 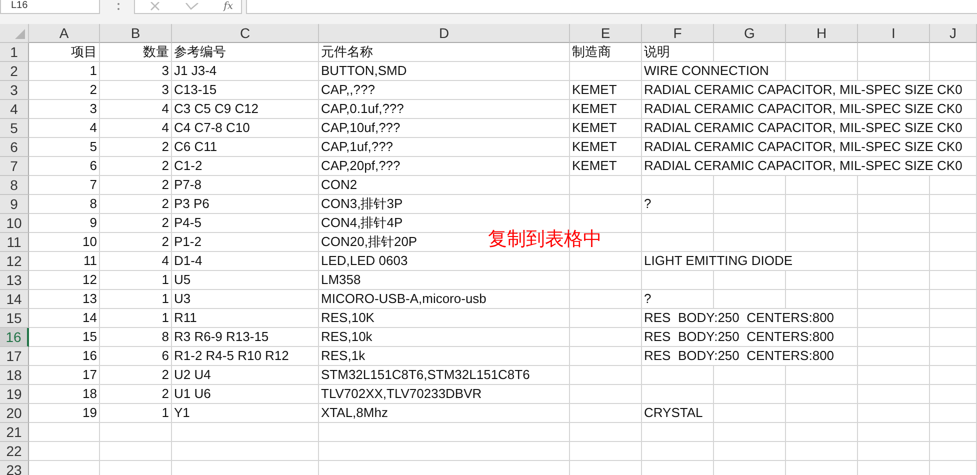 What do you see at coordinates (14, 299) in the screenshot?
I see `row-header: 14` at bounding box center [14, 299].